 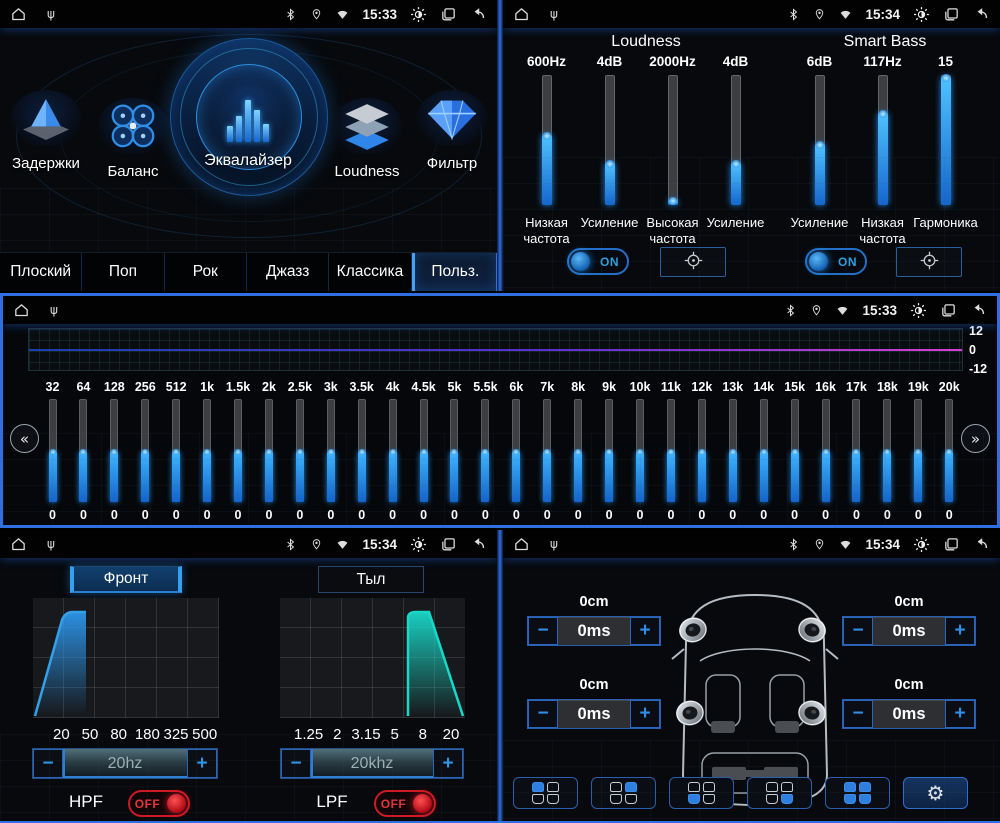 I want to click on eq-band: 9k 0, so click(x=609, y=451).